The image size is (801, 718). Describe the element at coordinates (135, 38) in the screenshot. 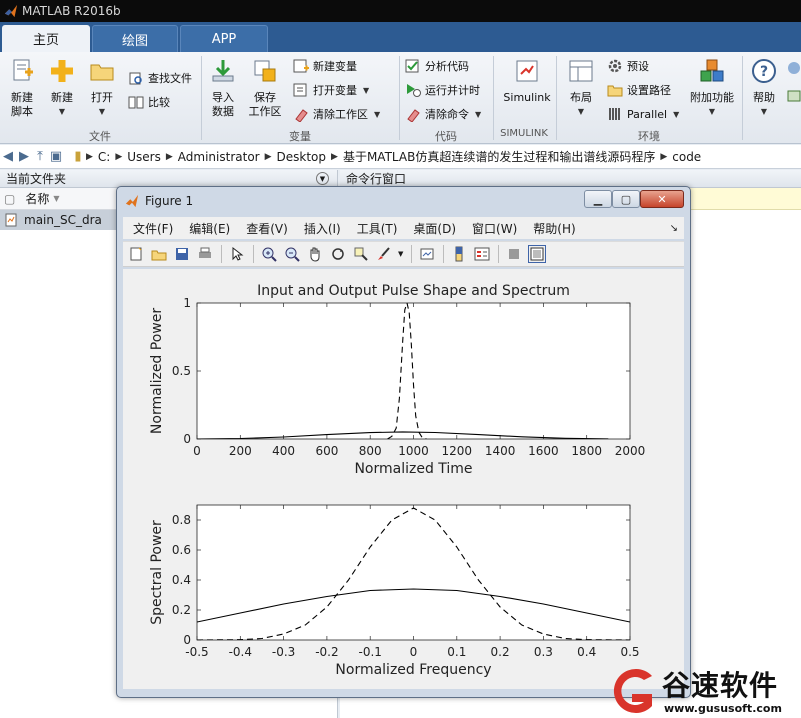

I see `tab-plots: 绘图` at that location.